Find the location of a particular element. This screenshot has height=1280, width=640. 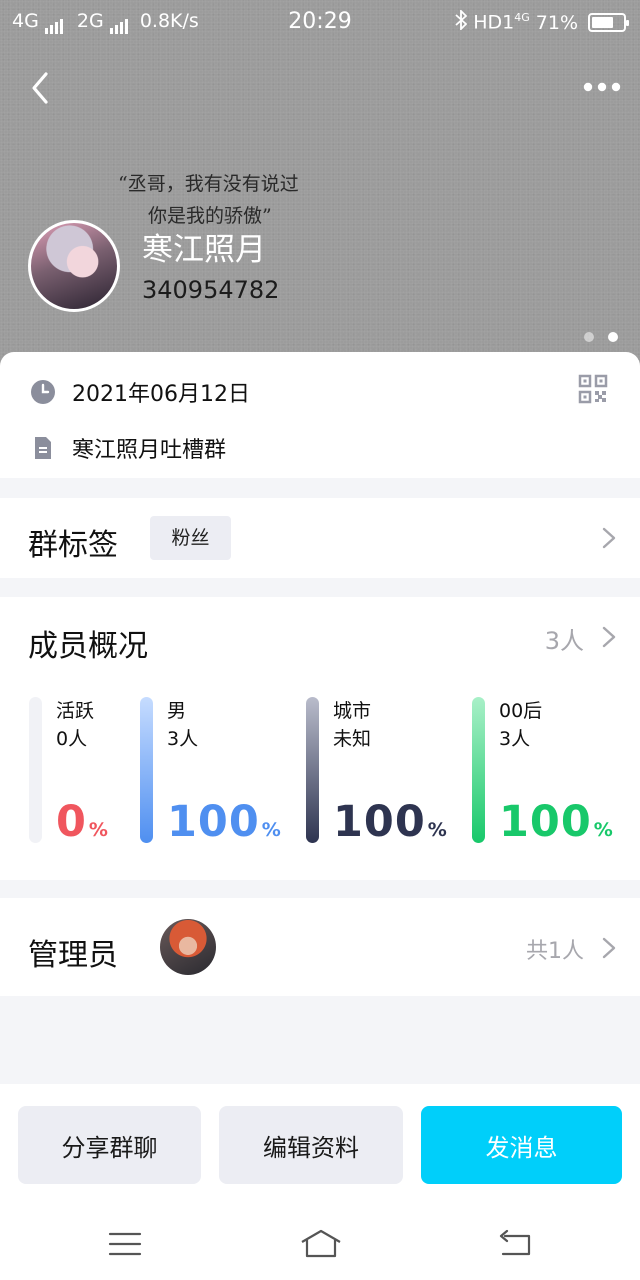

admin-count: 共1人 is located at coordinates (555, 951).